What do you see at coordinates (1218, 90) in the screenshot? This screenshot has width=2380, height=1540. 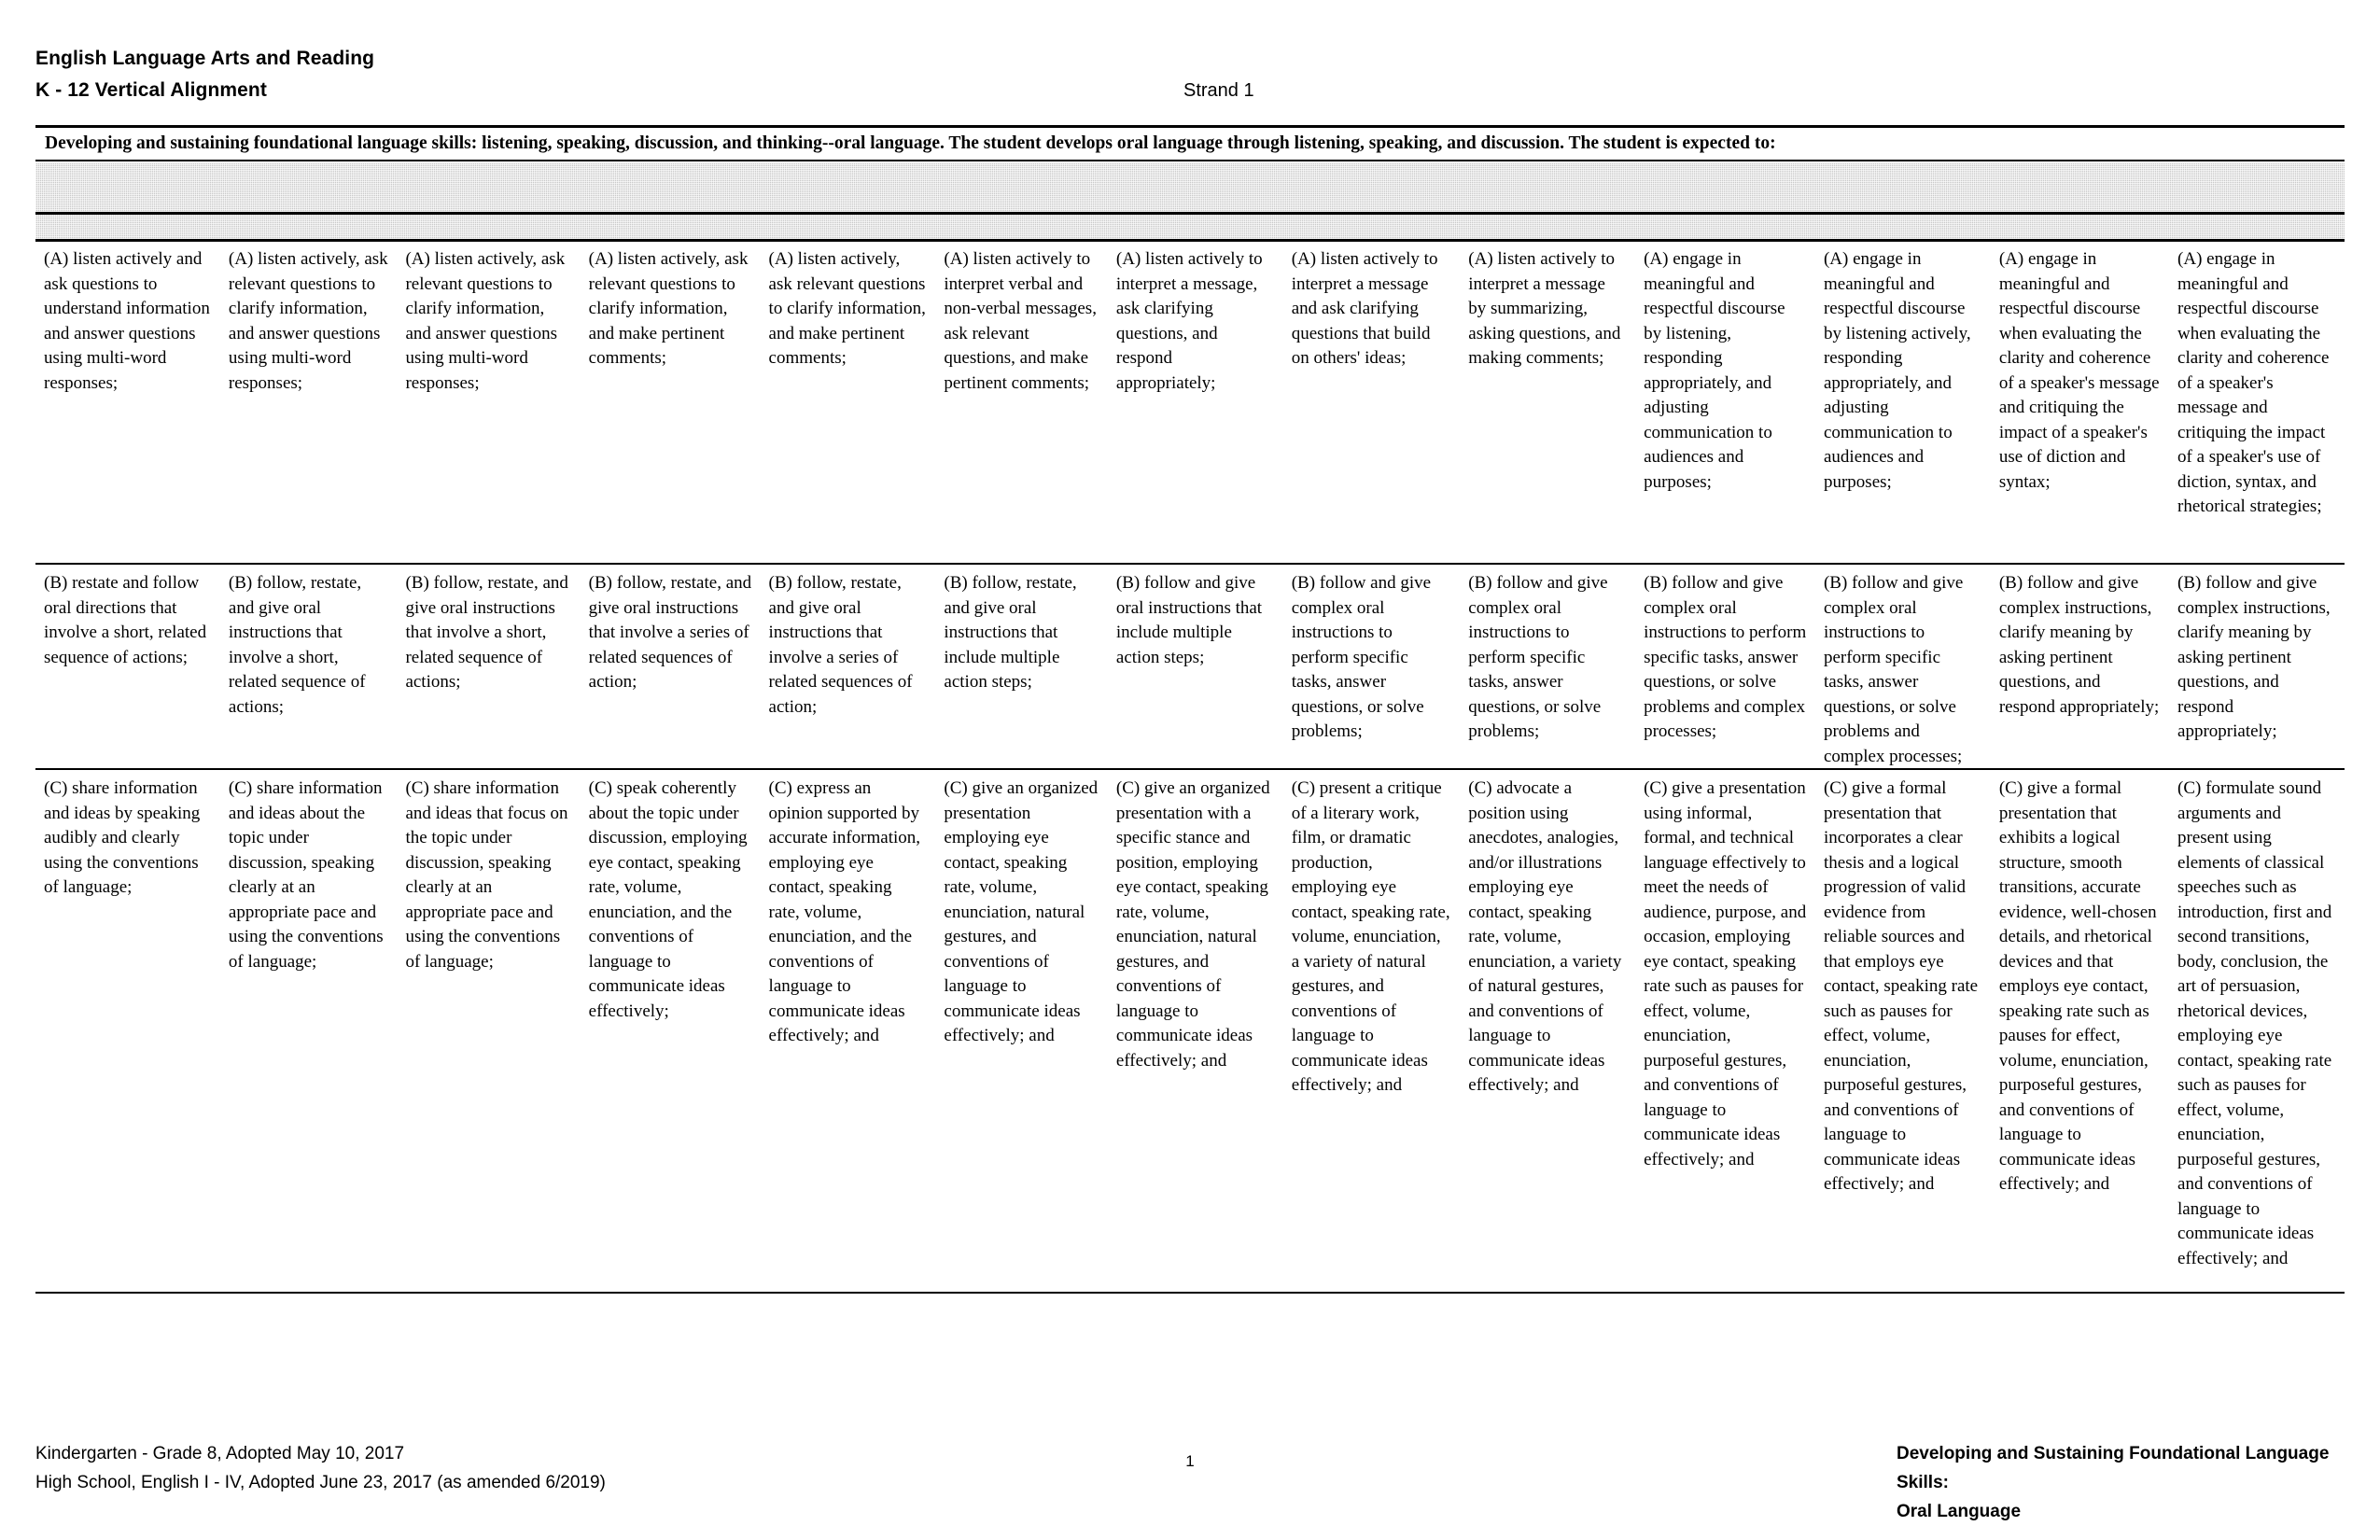 I see `strand-label: Strand 1` at bounding box center [1218, 90].